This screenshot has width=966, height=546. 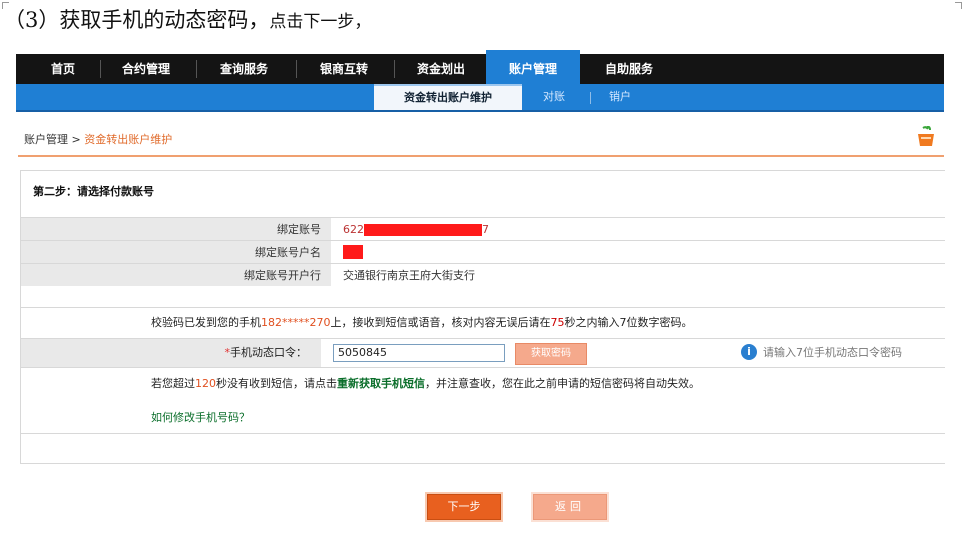 What do you see at coordinates (46, 139) in the screenshot?
I see `breadcrumb-root: 账户管理` at bounding box center [46, 139].